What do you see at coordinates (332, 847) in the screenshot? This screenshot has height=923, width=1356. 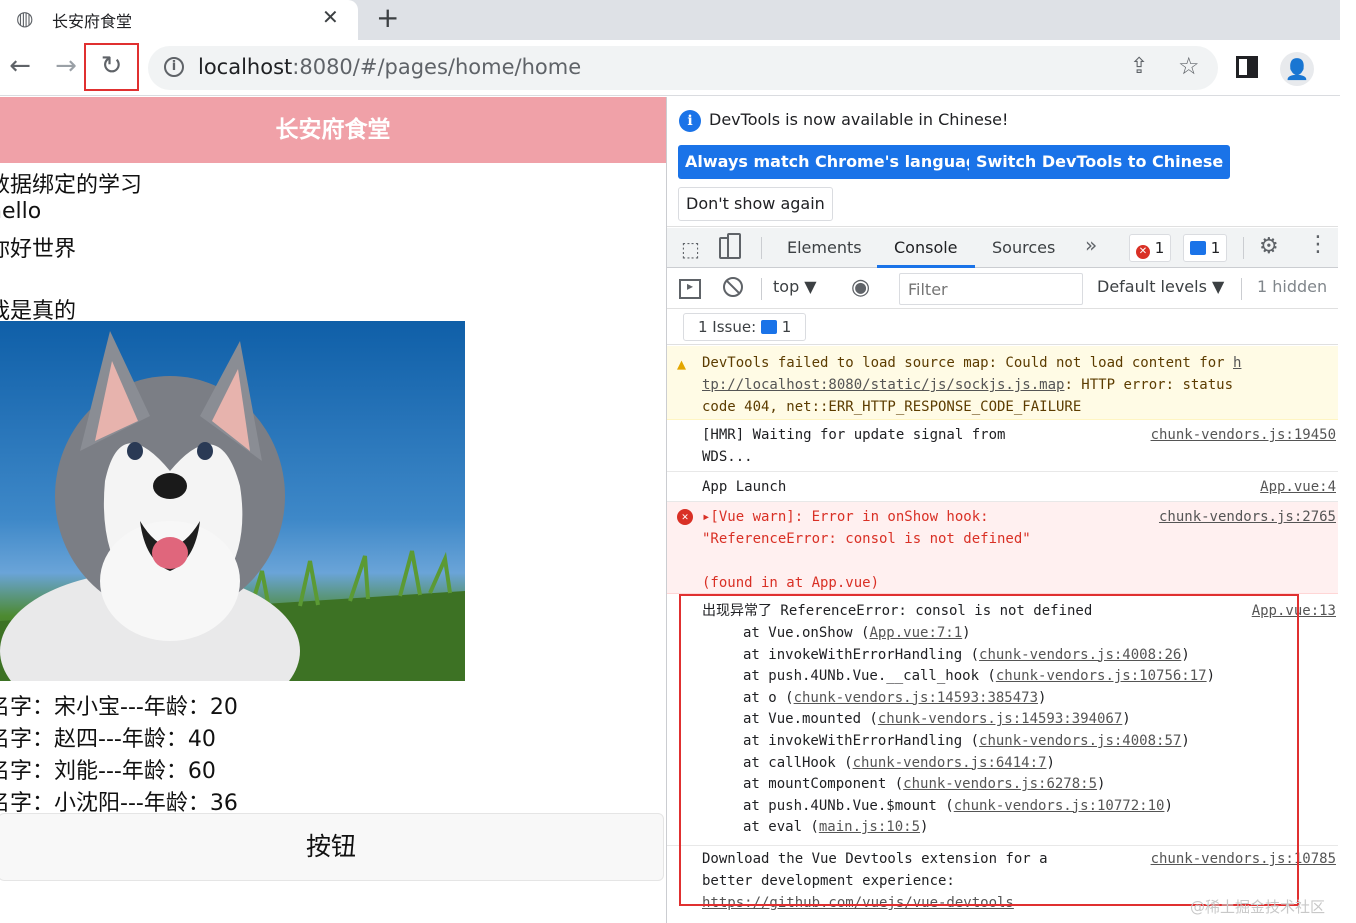 I see `page-button: 按钮` at bounding box center [332, 847].